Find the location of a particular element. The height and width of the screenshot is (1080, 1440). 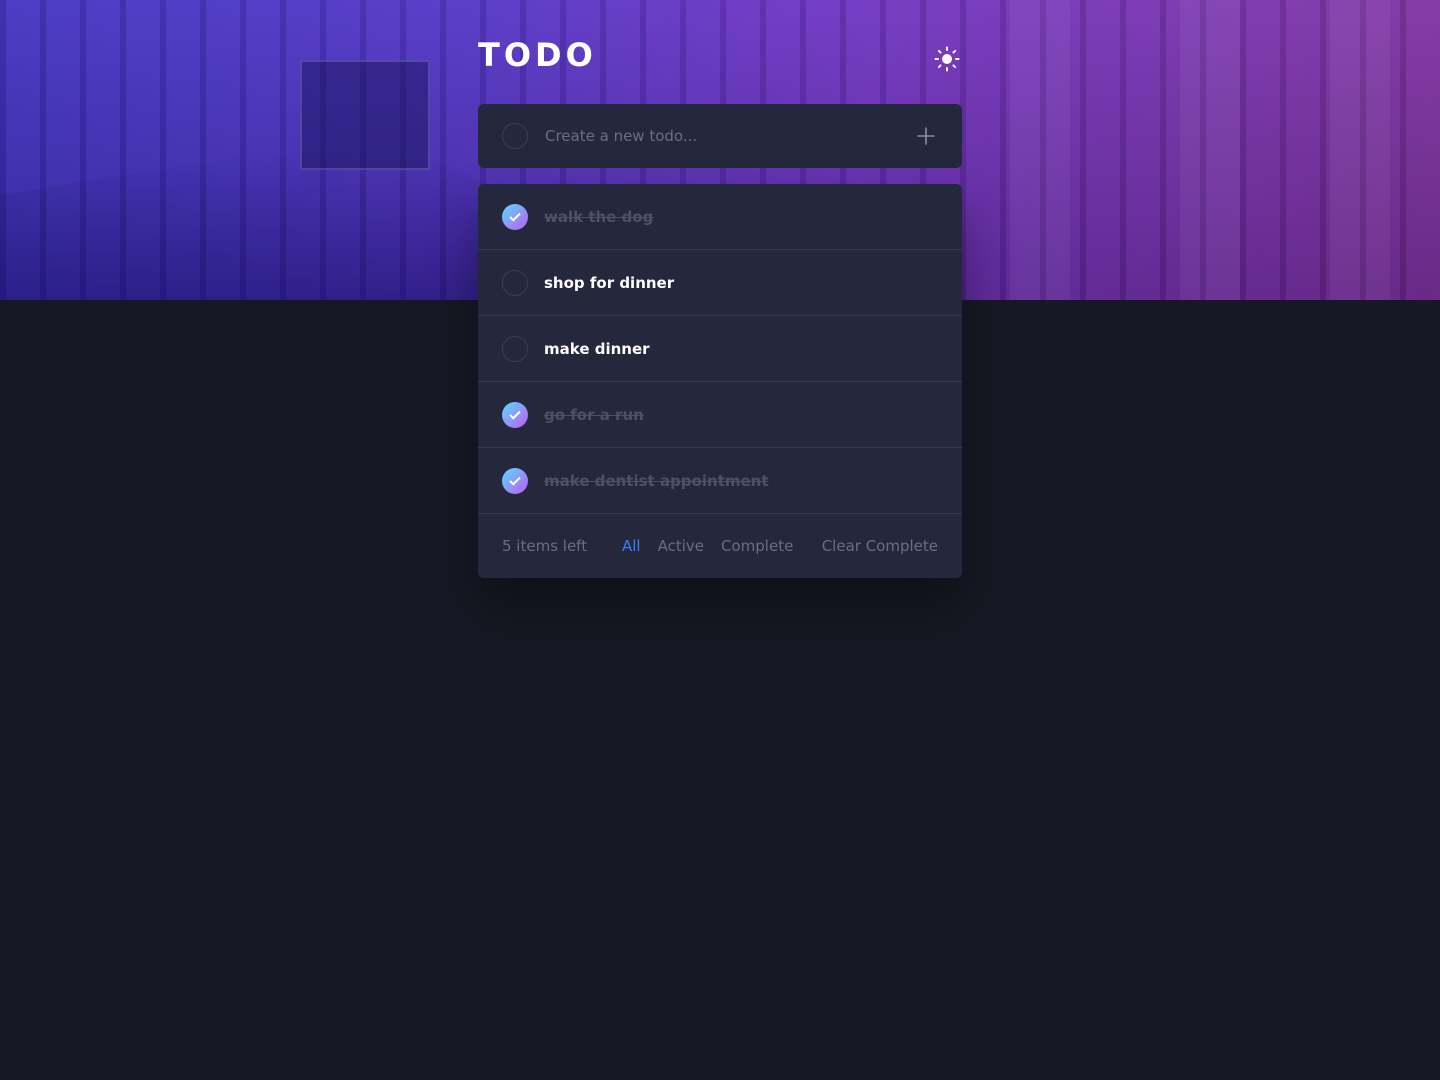

plus-icon is located at coordinates (926, 136).